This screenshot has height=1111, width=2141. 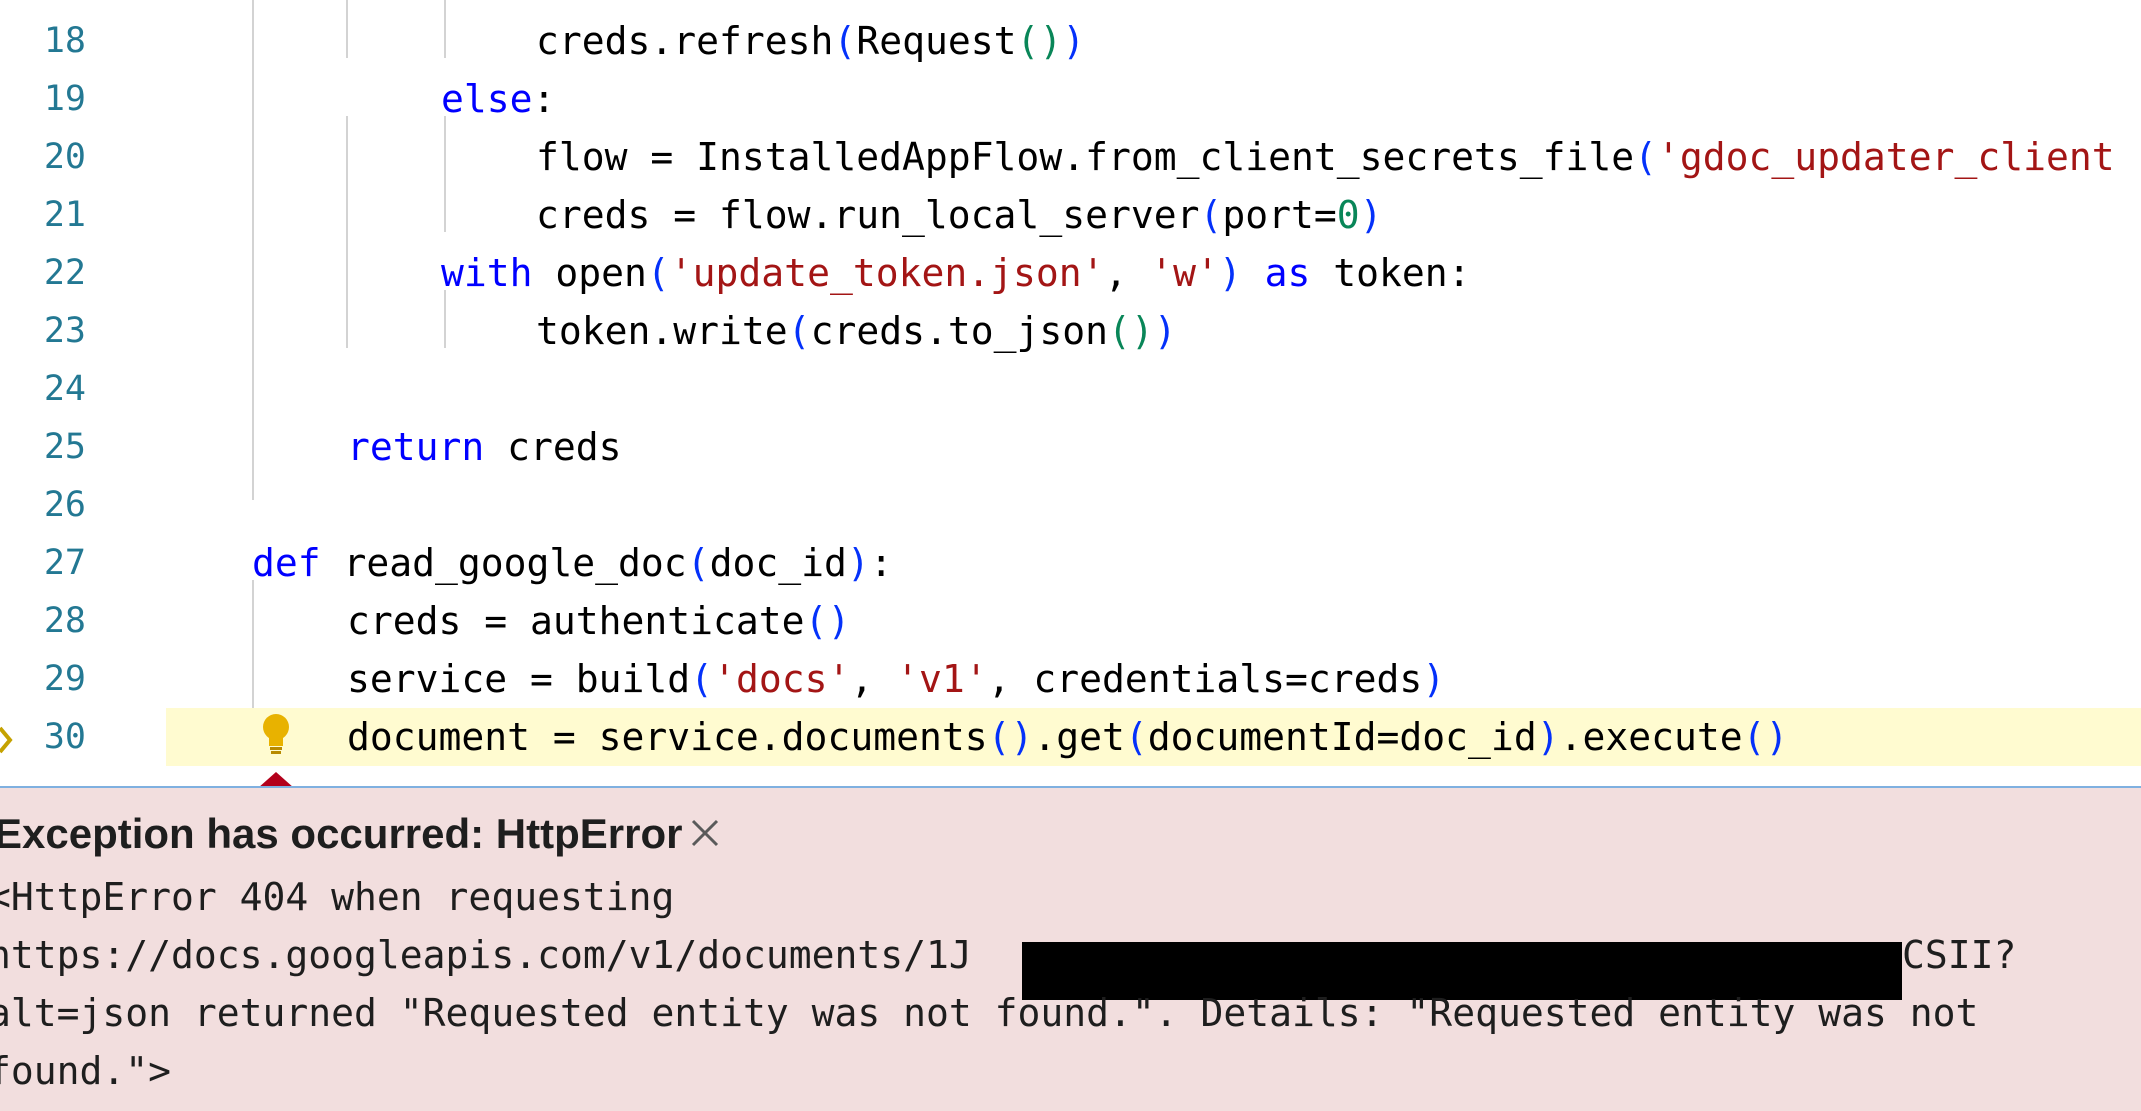 I want to click on code-text: creds = flow.run_local_server(port=0), so click(x=959, y=215).